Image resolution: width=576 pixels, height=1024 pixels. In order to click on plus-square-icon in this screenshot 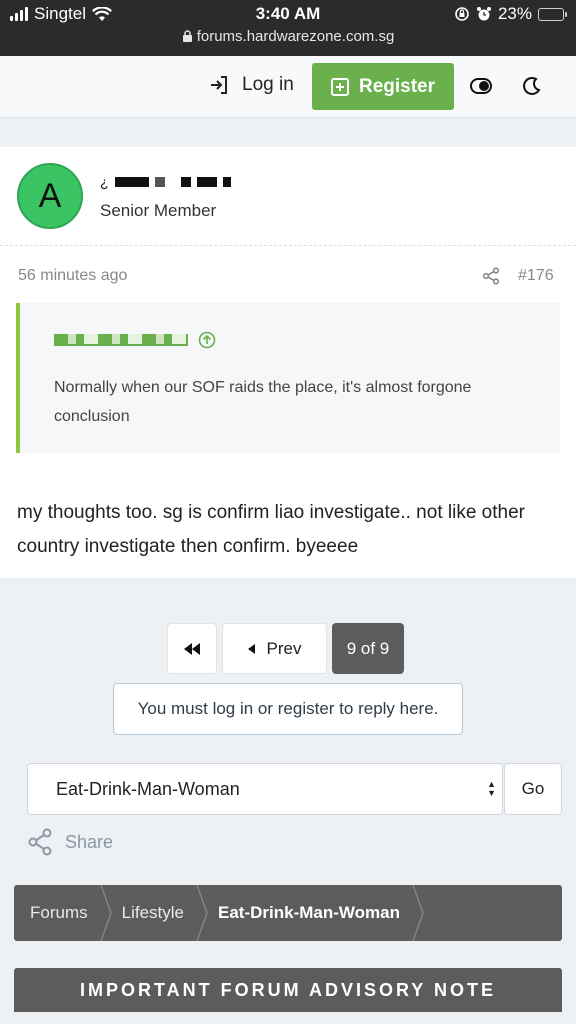, I will do `click(339, 86)`.